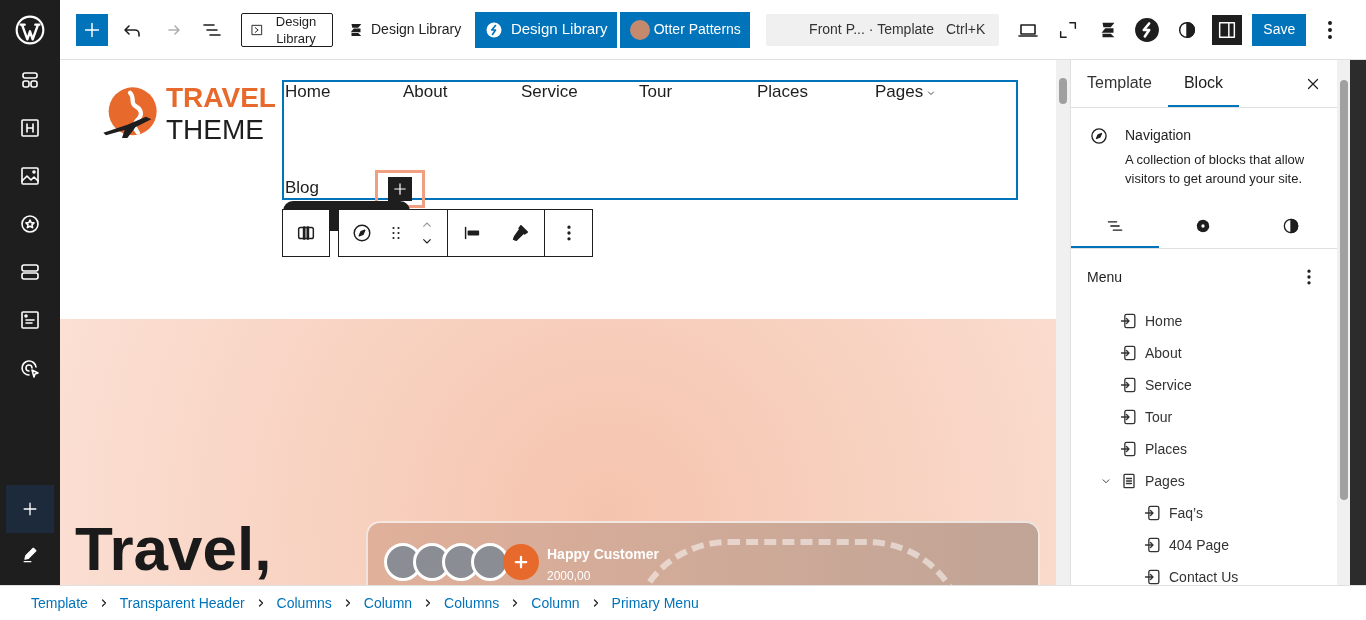 This screenshot has width=1366, height=620. I want to click on keyboard-shortcut: Ctrl+K, so click(965, 29).